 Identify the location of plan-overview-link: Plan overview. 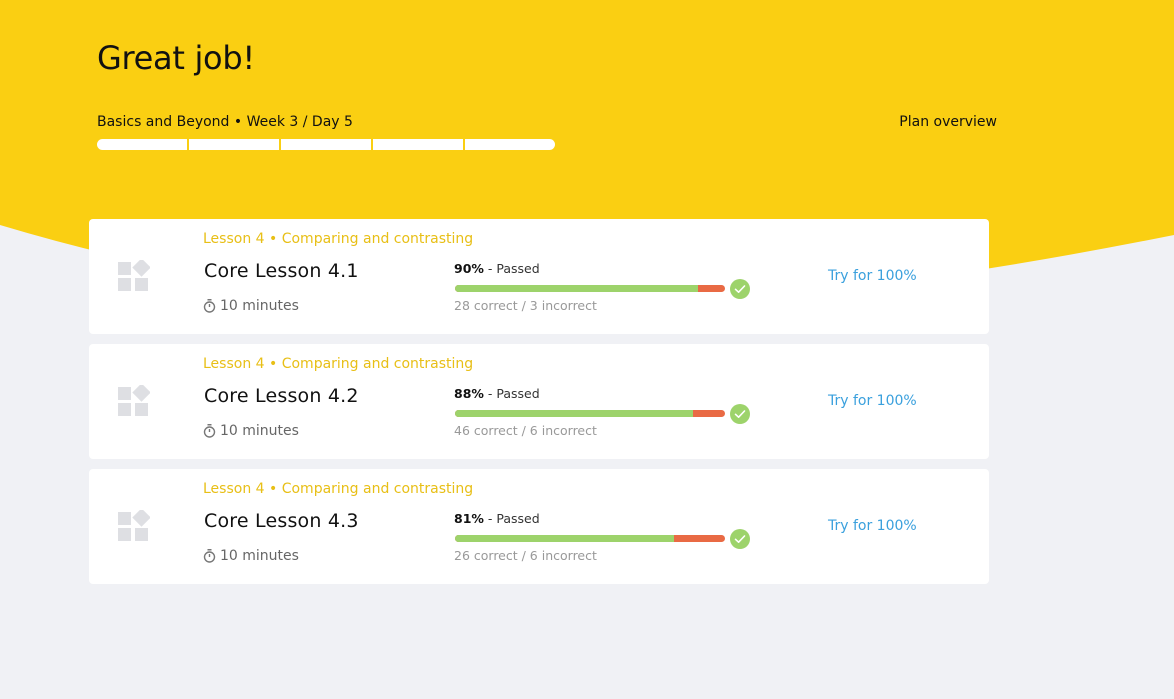
(948, 122).